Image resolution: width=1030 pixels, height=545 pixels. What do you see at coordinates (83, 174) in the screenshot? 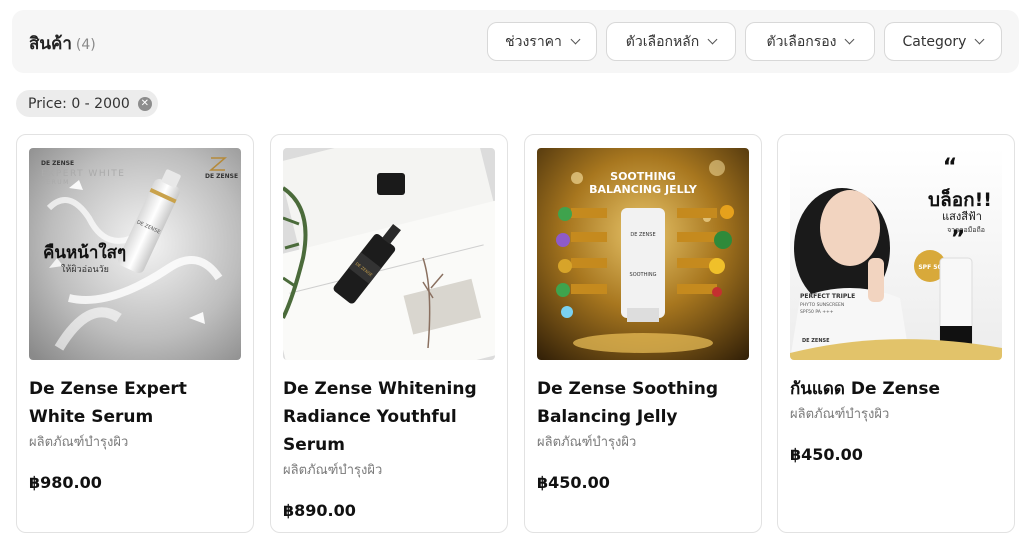
I see `image-line-text: EXPERT WHITE` at bounding box center [83, 174].